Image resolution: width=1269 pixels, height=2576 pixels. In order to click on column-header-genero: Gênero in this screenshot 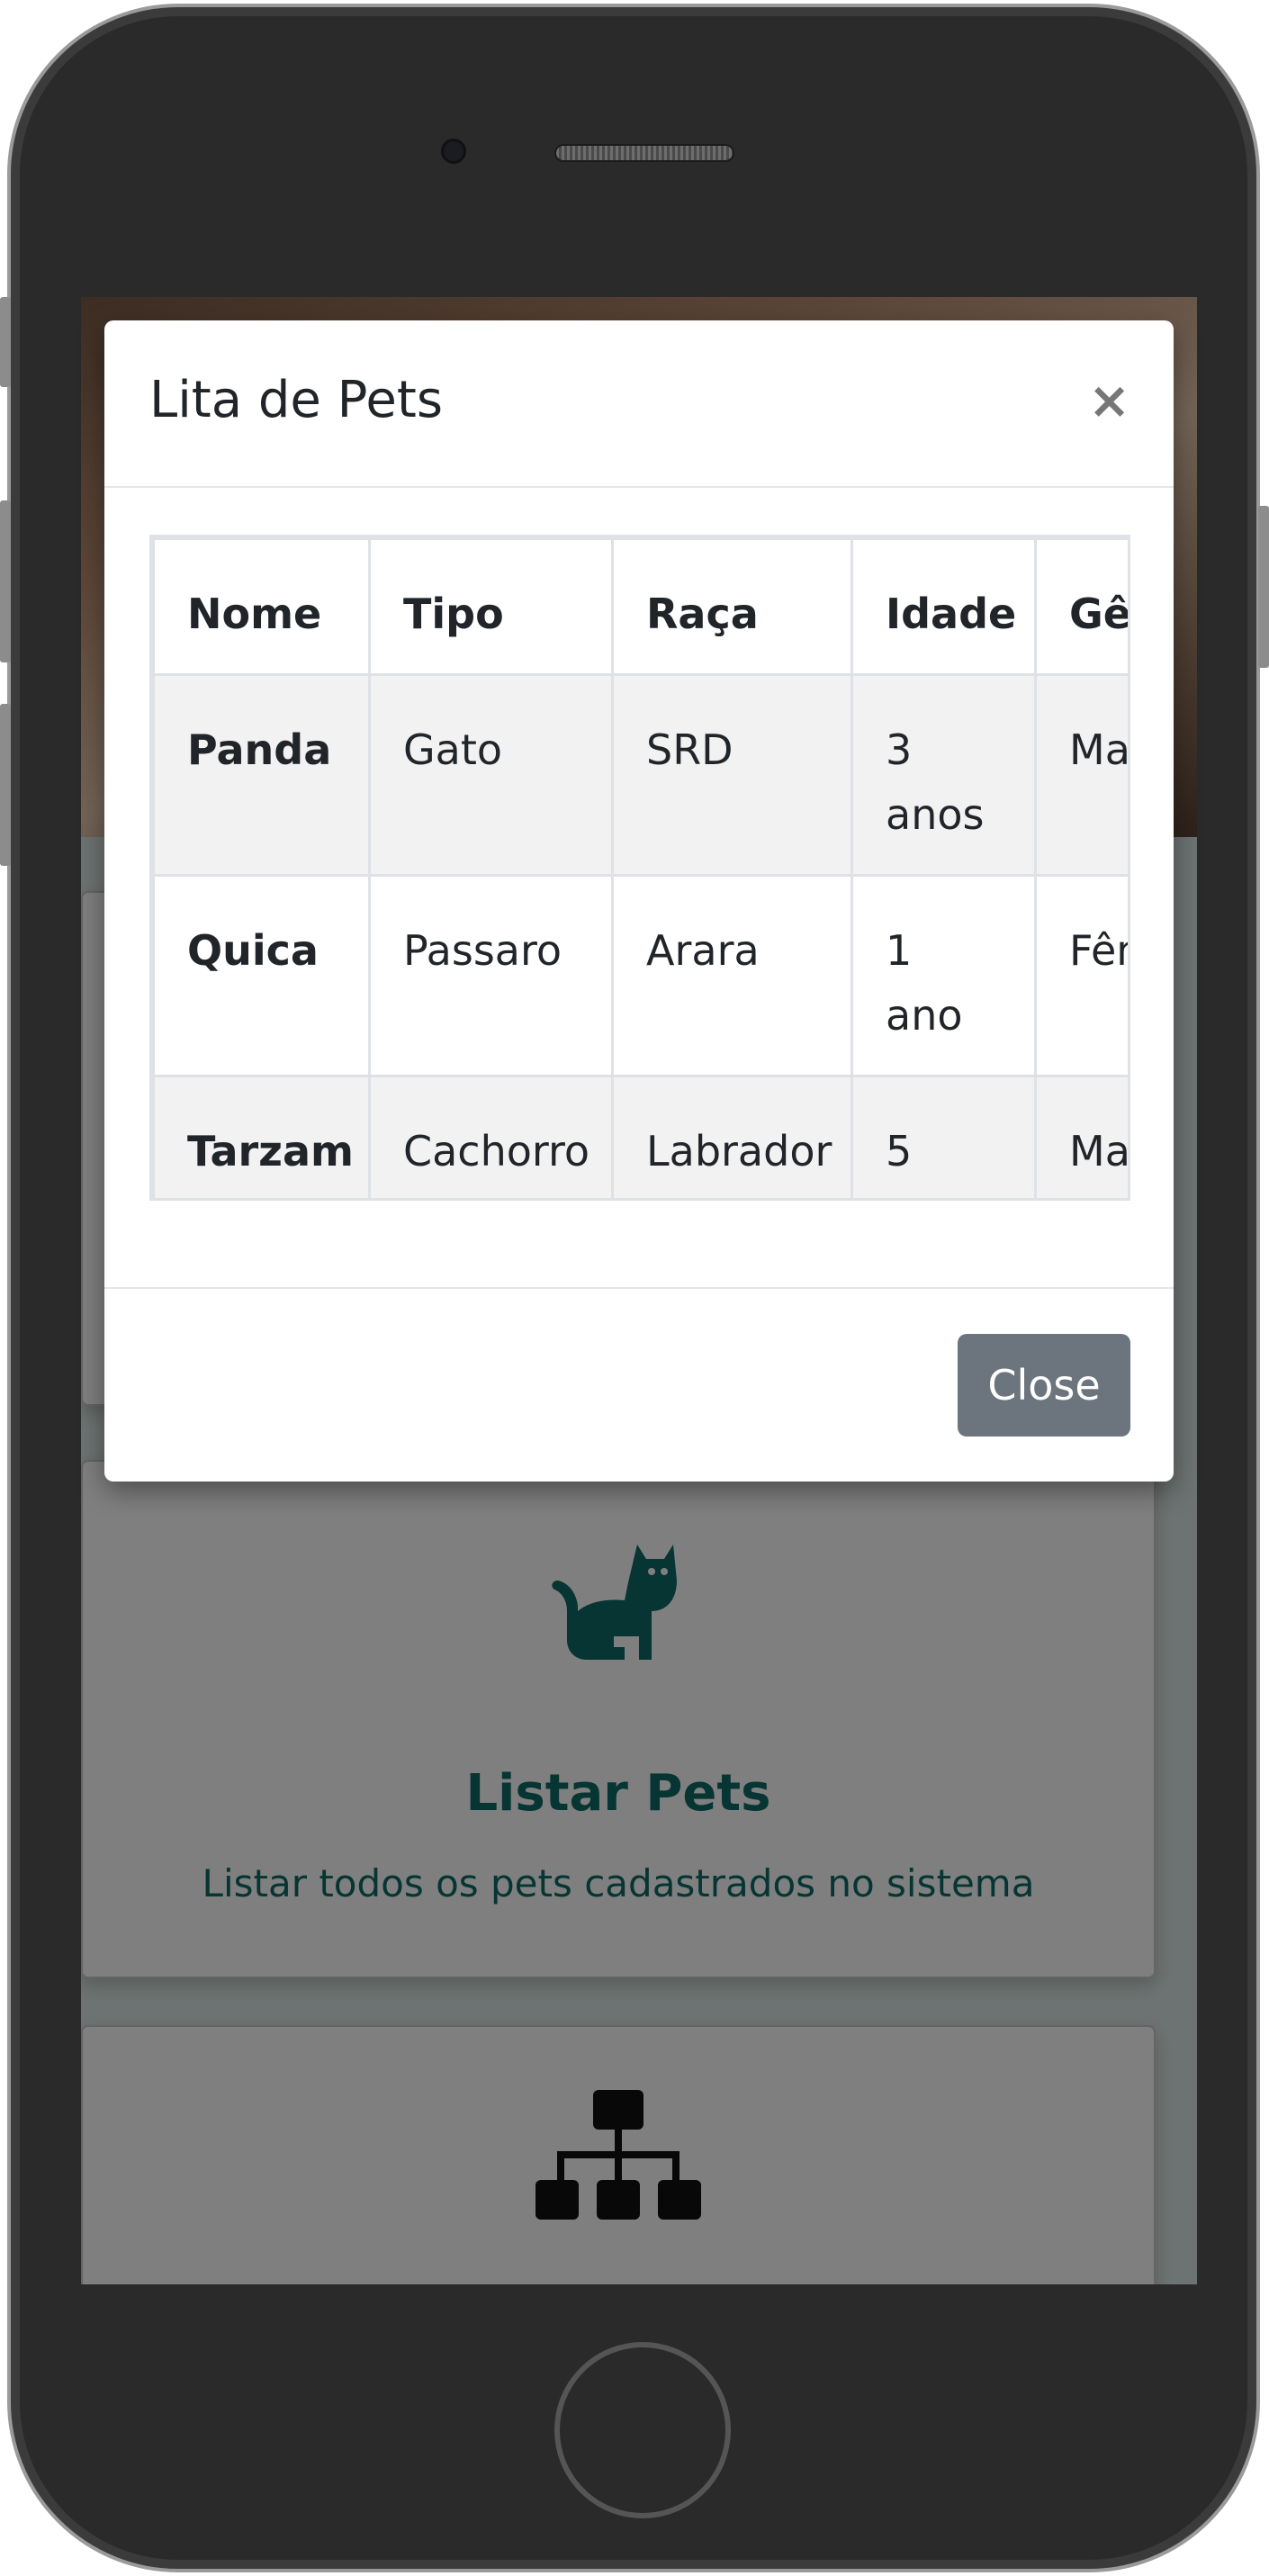, I will do `click(1081, 606)`.